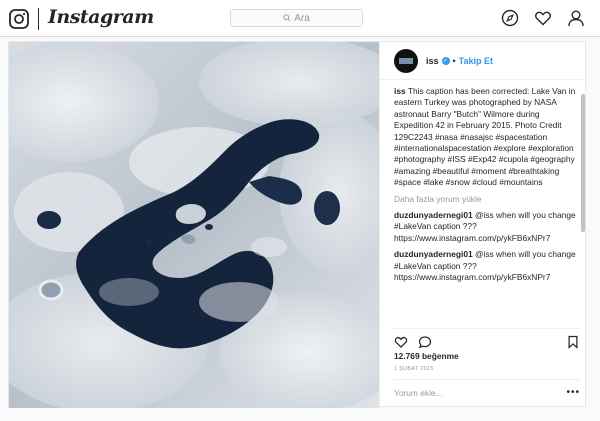  What do you see at coordinates (38, 19) in the screenshot?
I see `logo-divider` at bounding box center [38, 19].